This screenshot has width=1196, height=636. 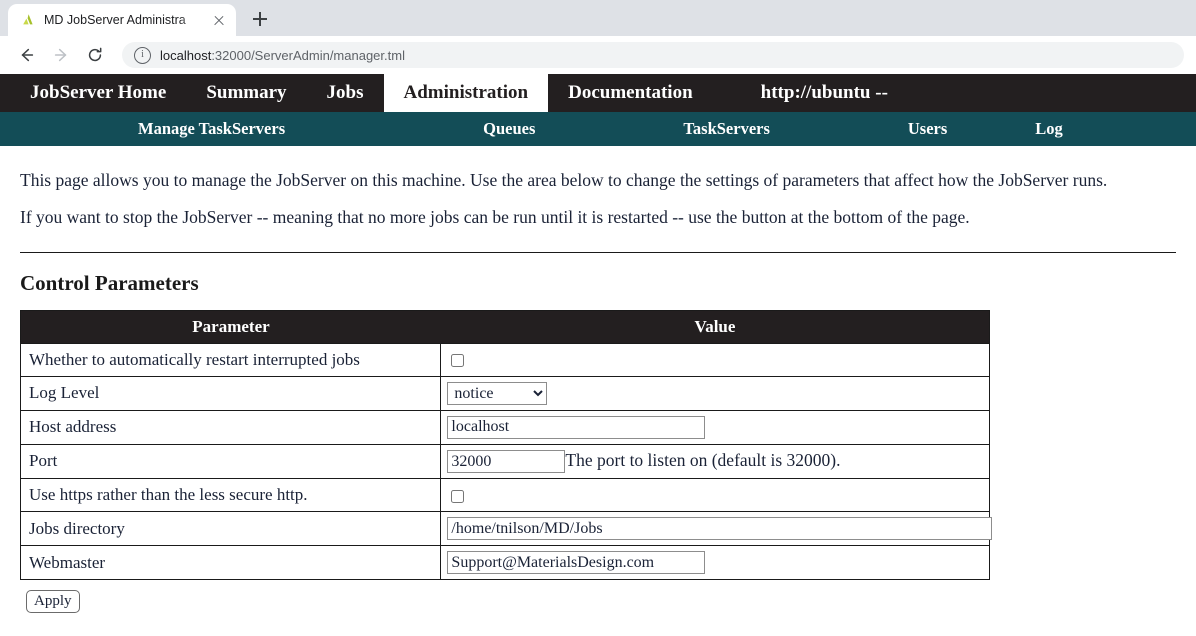 What do you see at coordinates (576, 563) in the screenshot?
I see `webmaster-input` at bounding box center [576, 563].